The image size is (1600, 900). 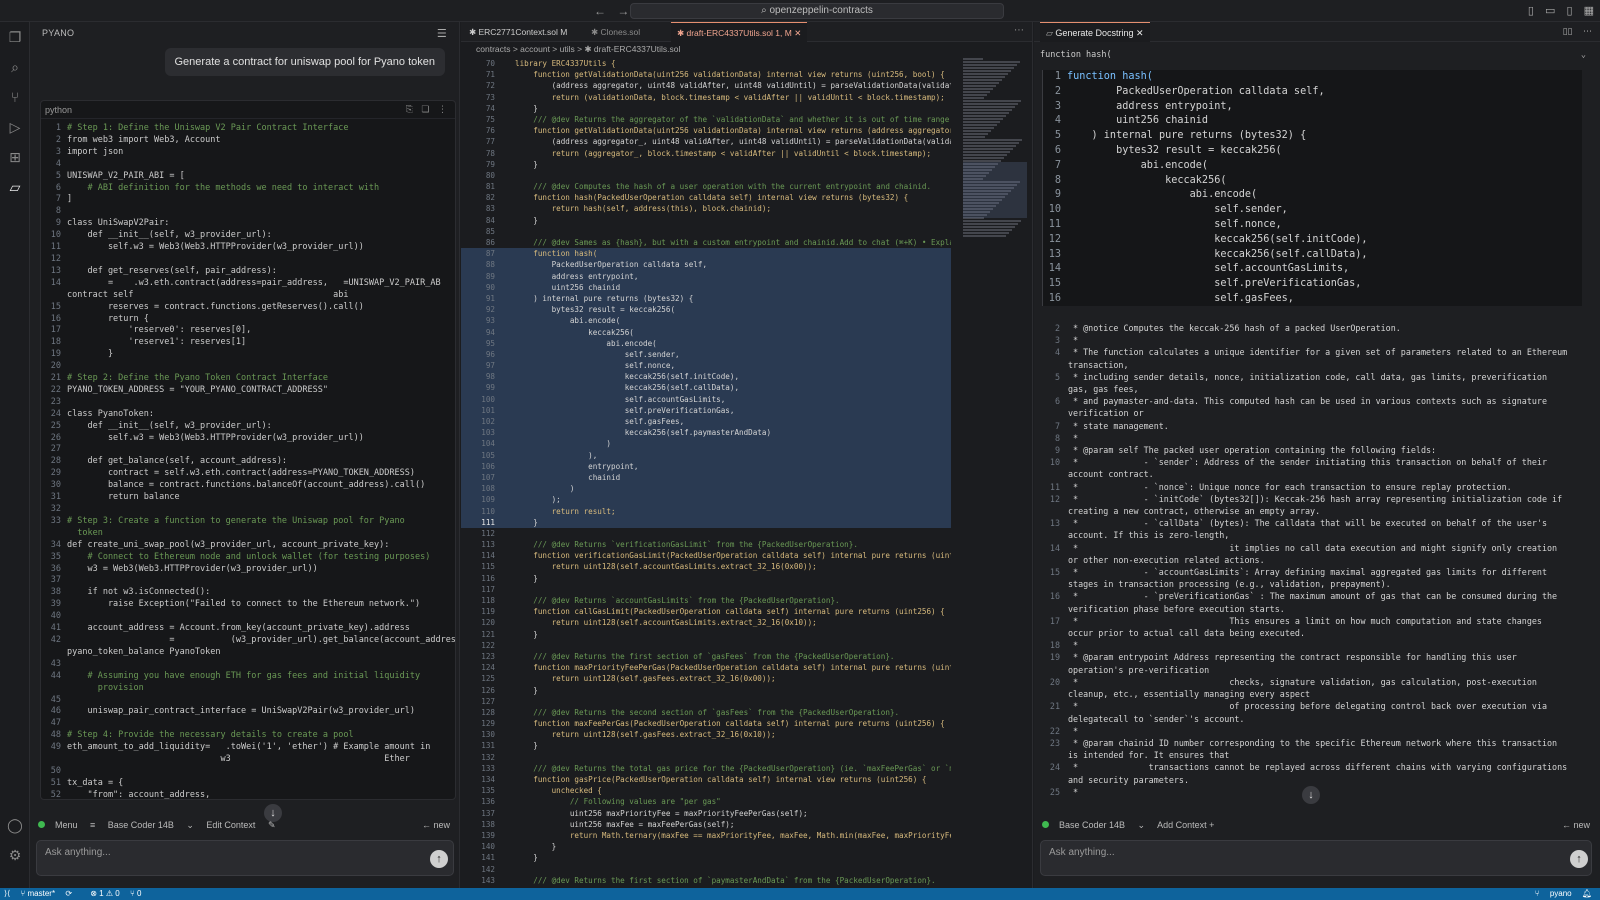 What do you see at coordinates (706, 745) in the screenshot?
I see `editor-line: 131 }` at bounding box center [706, 745].